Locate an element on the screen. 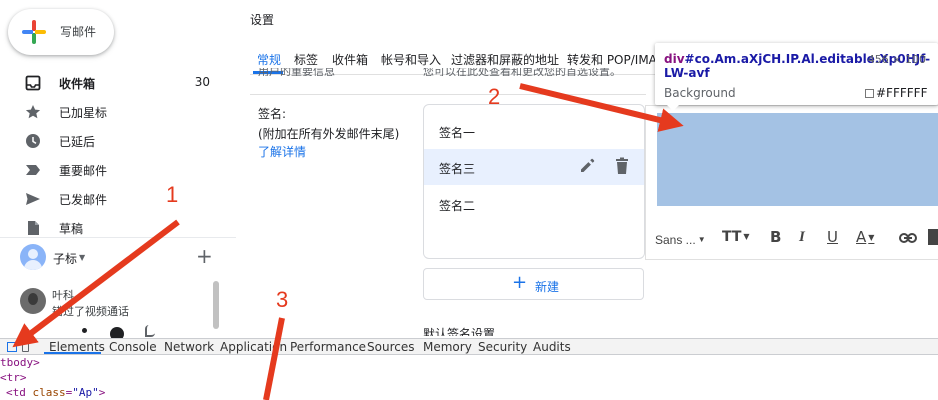 The image size is (938, 400). elements-panel: tbody> <tr> <td class="Ap"> is located at coordinates (469, 377).